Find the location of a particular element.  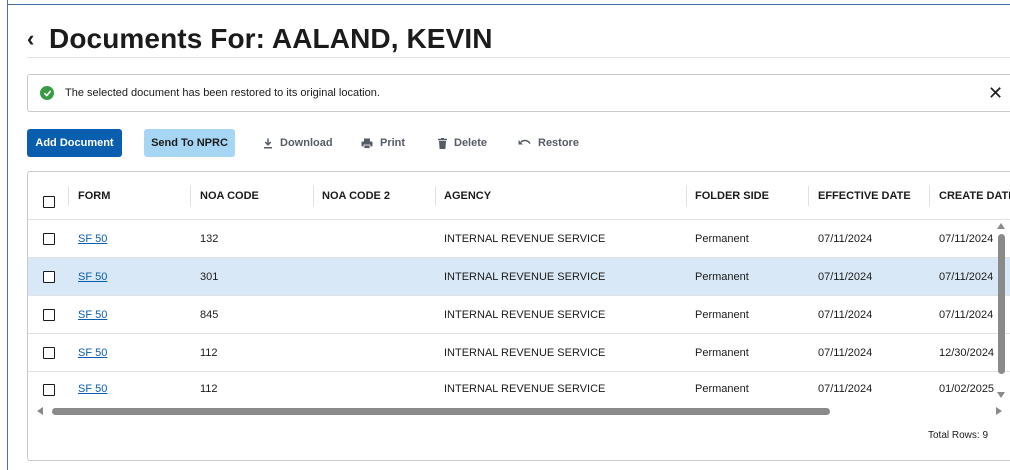

page-header: ‹ Documents For: AALAND, KEVIN is located at coordinates (260, 39).